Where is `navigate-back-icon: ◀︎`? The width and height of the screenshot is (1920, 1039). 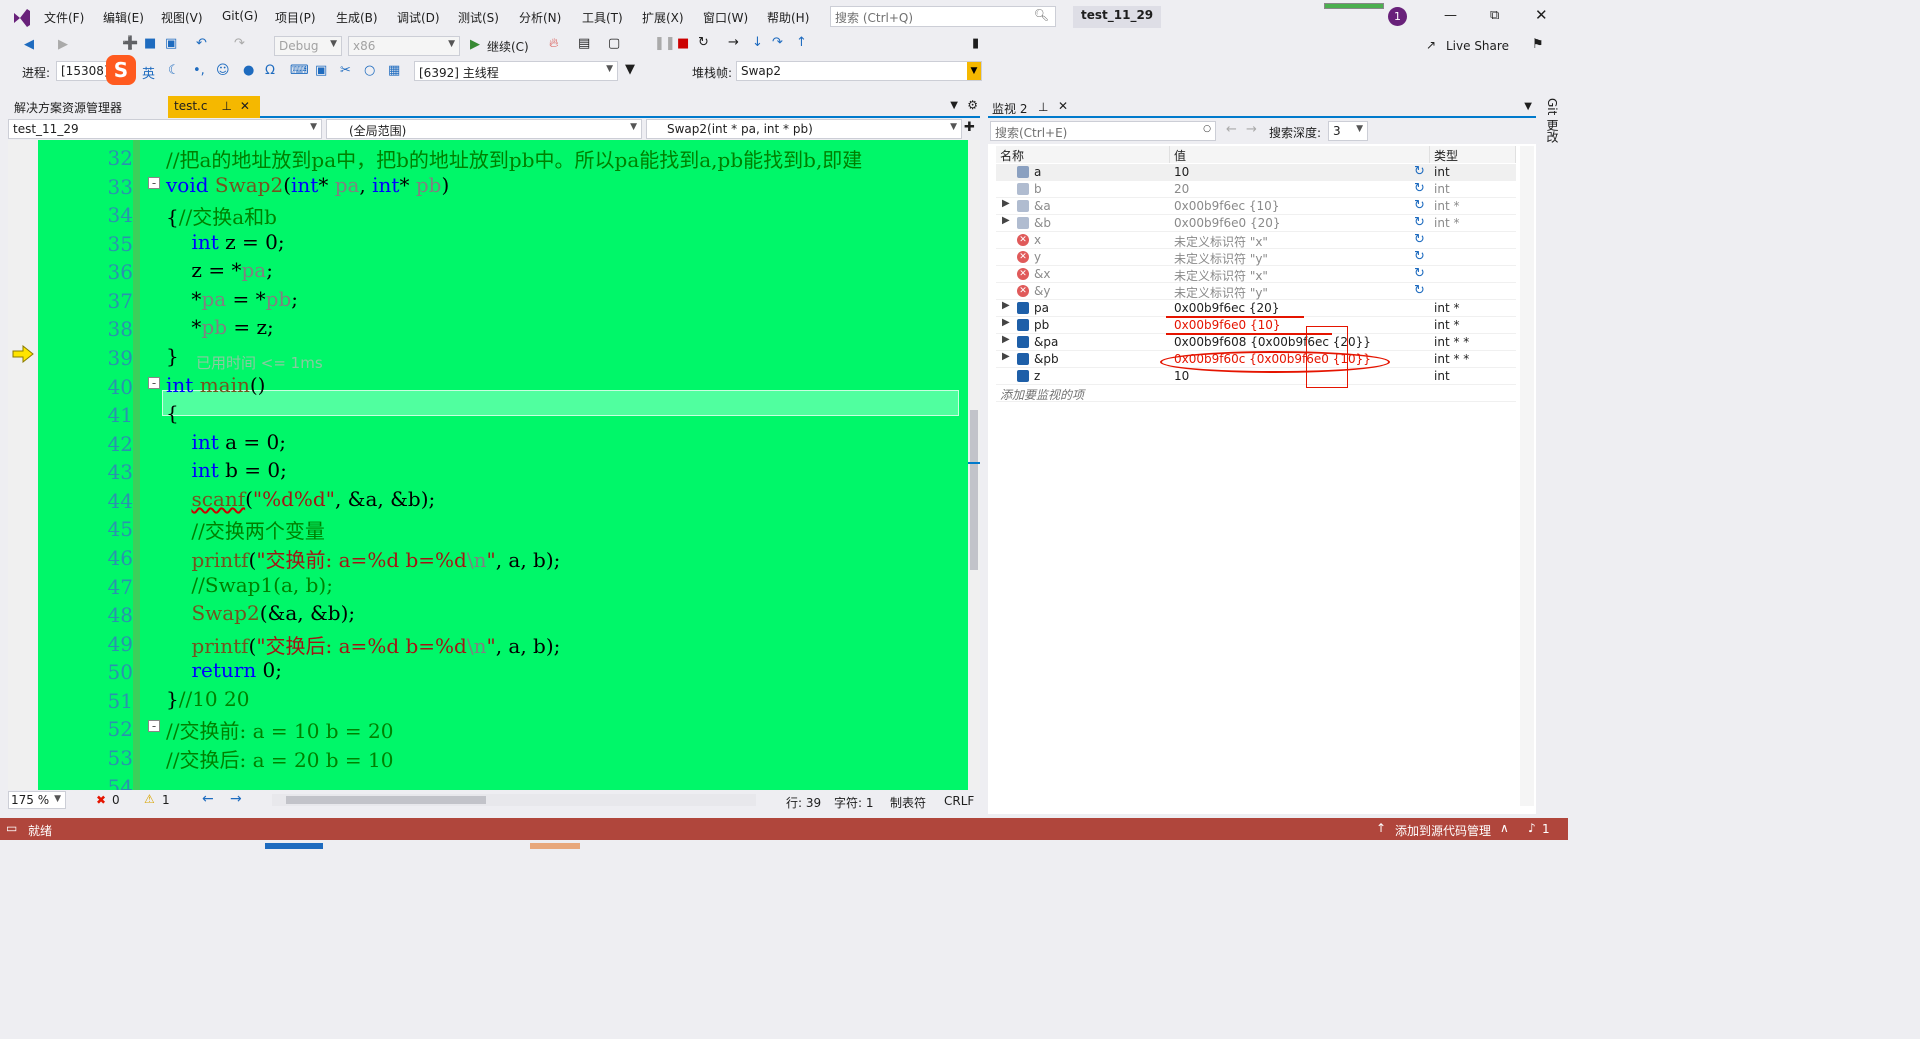
navigate-back-icon: ◀︎ is located at coordinates (29, 44).